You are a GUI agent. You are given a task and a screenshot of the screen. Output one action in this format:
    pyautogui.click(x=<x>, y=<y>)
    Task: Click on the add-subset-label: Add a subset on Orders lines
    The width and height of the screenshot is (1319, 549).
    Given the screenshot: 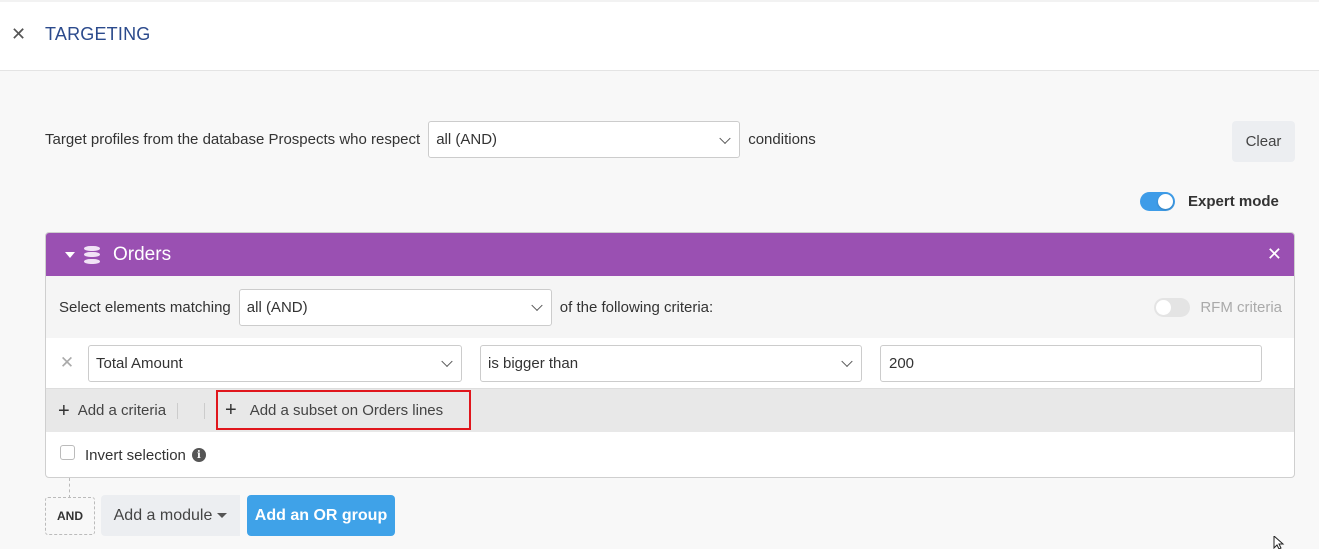 What is the action you would take?
    pyautogui.click(x=346, y=410)
    